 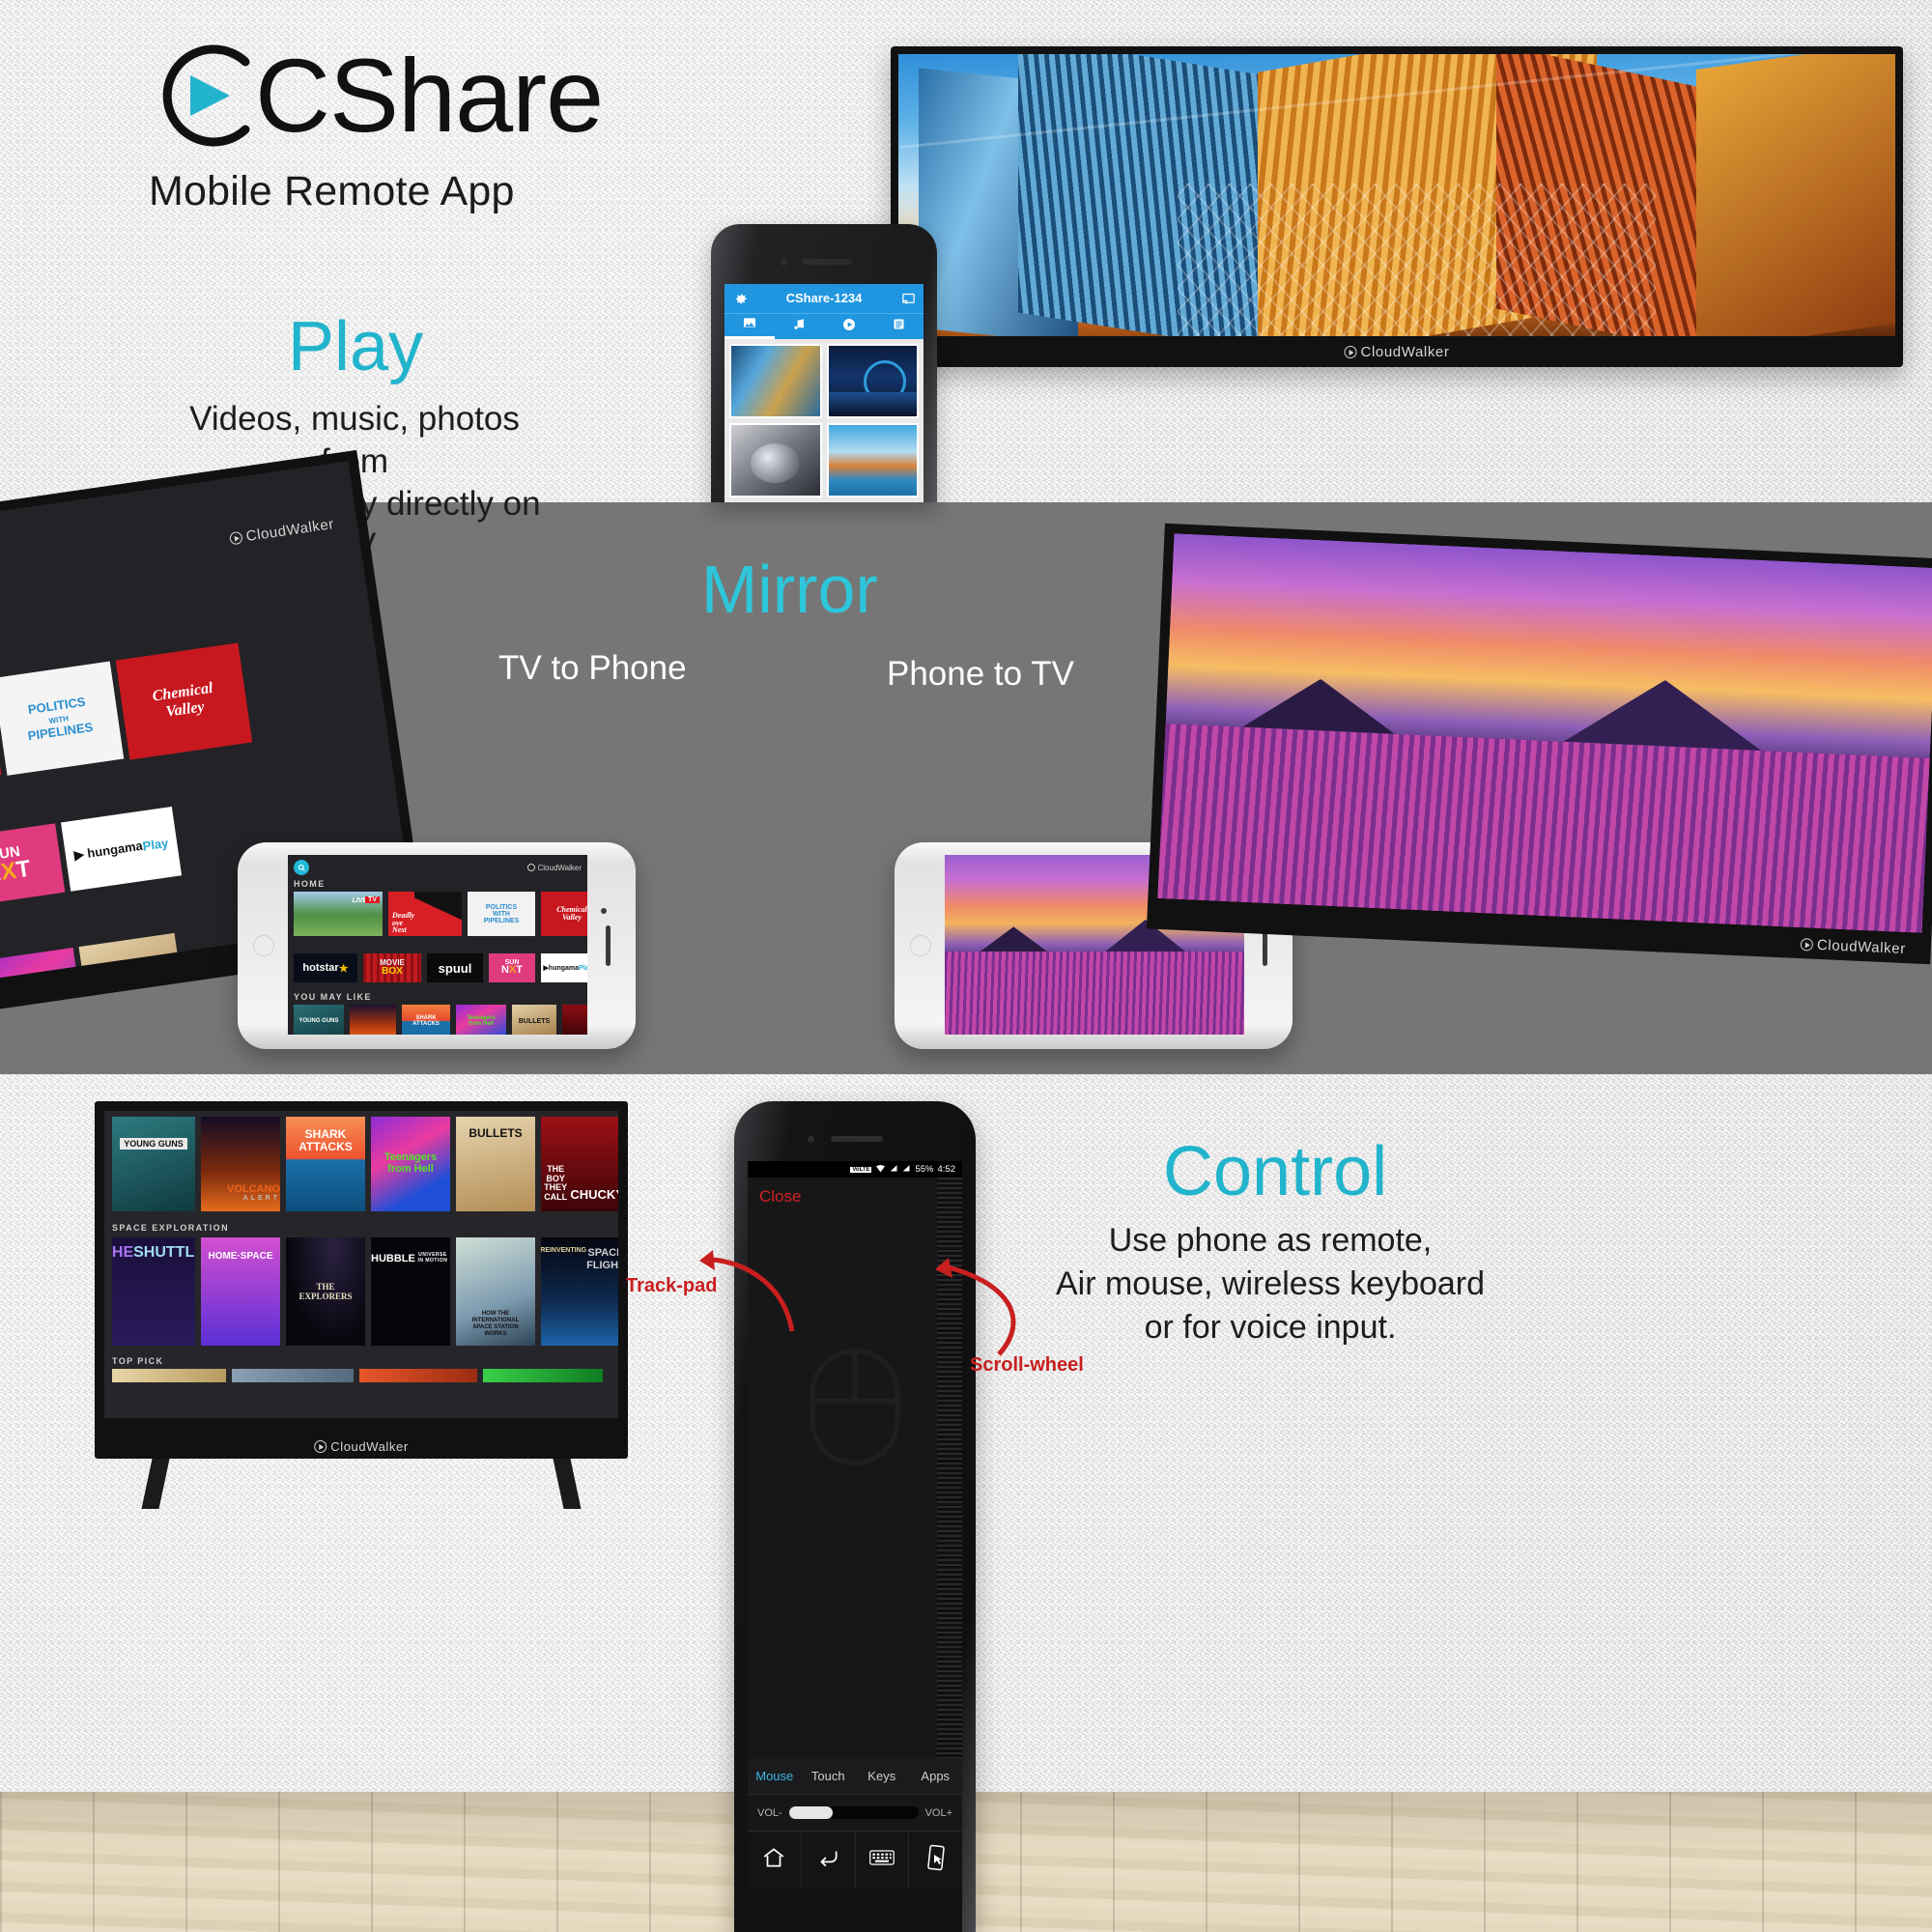 I want to click on brand-tagline: Mobile Remote App, so click(x=332, y=191).